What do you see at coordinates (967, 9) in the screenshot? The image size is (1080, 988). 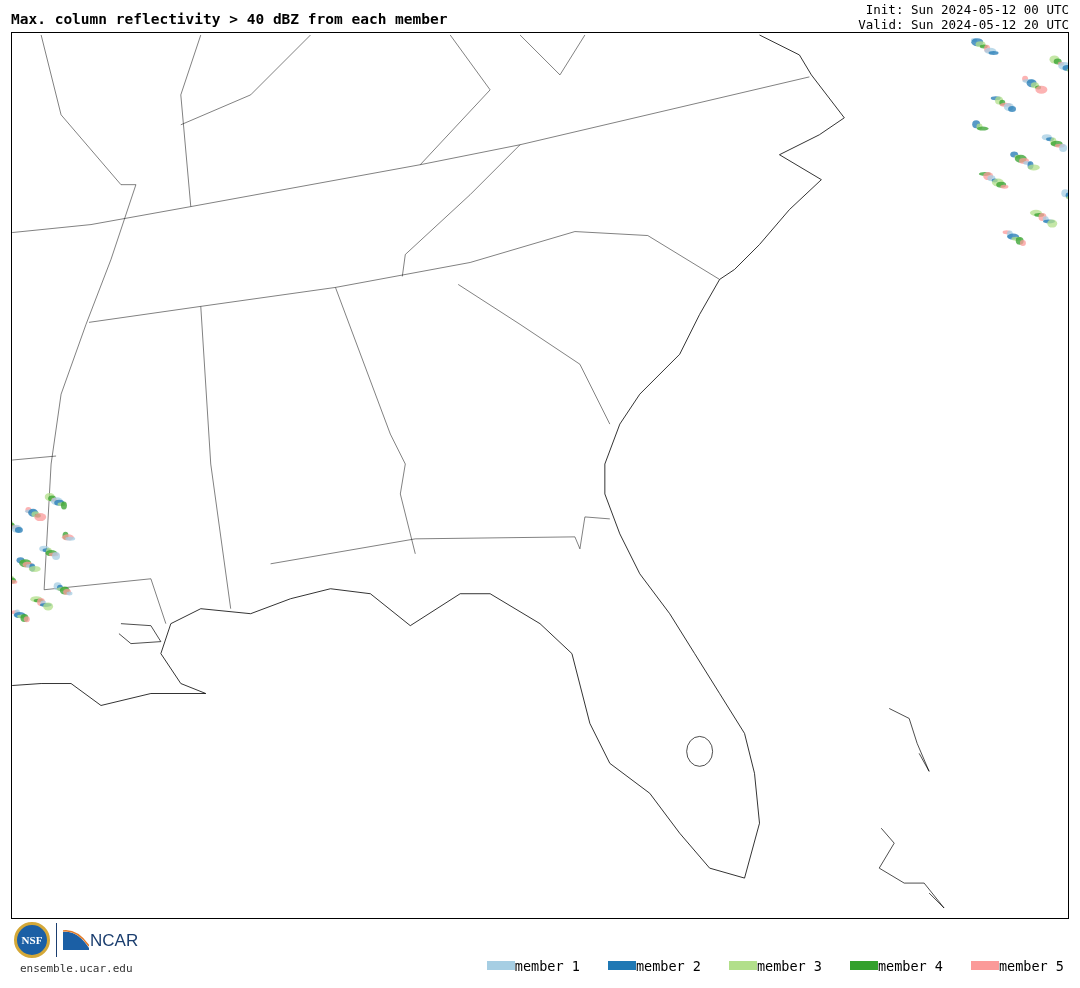 I see `run-time-label: Init: Sun 2024-05-12 00 UTC` at bounding box center [967, 9].